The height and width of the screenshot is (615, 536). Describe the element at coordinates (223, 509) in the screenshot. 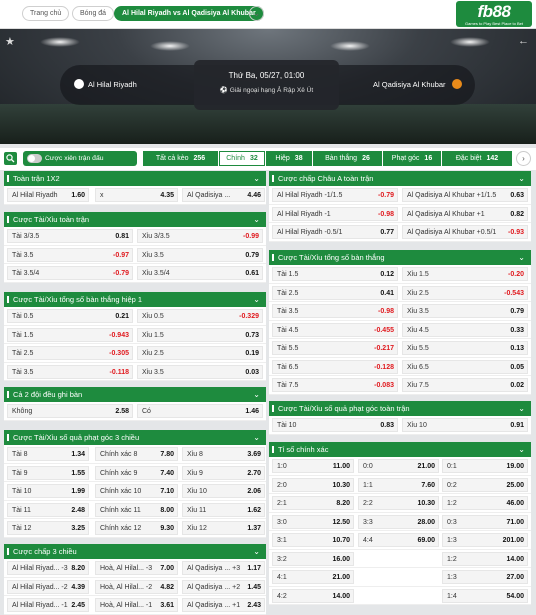

I see `odds-cell: Xỉu 11 1.62` at that location.